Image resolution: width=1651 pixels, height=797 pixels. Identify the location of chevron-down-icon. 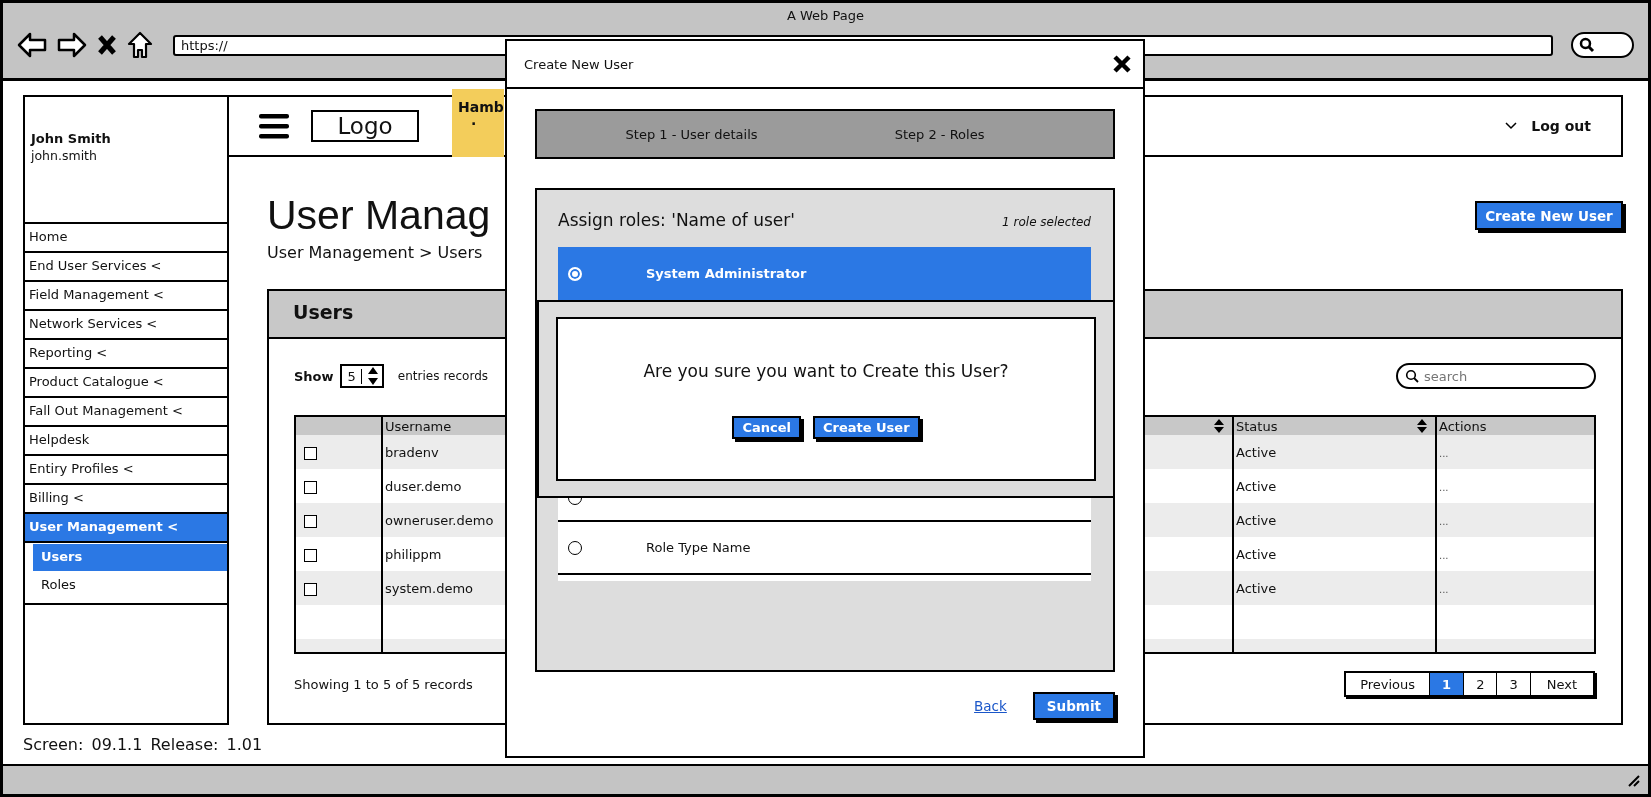
(1511, 126).